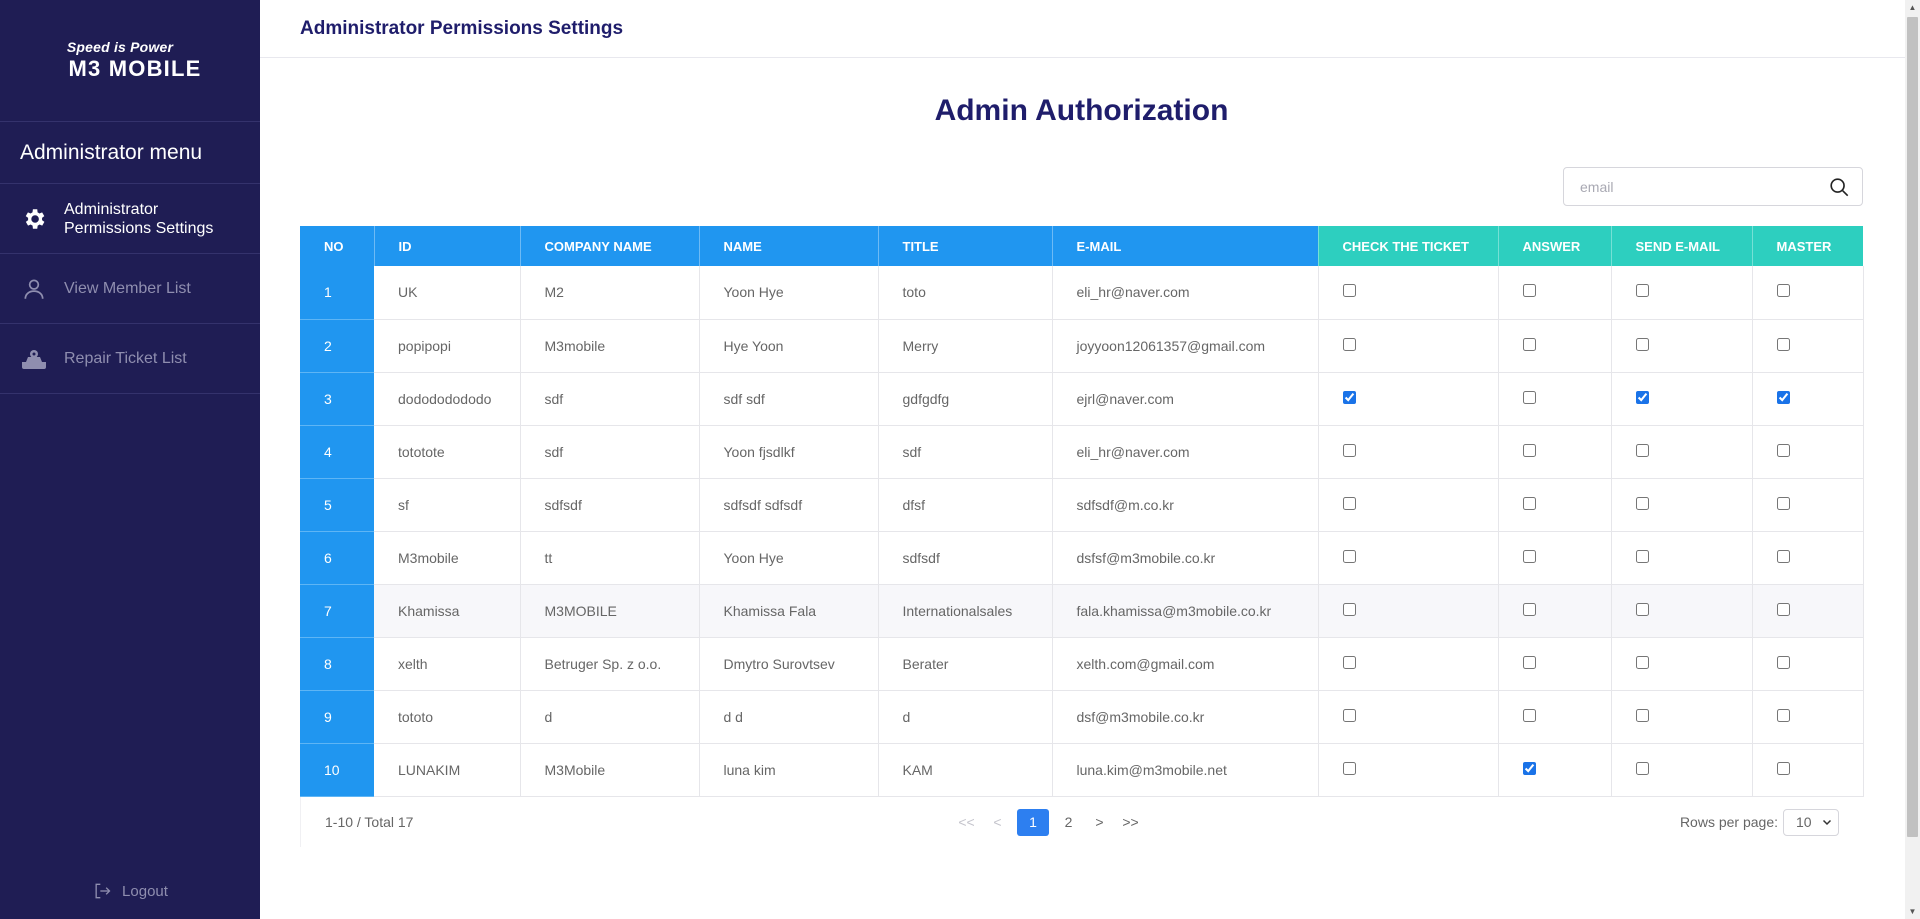 Image resolution: width=1920 pixels, height=919 pixels. Describe the element at coordinates (1082, 293) in the screenshot. I see `table-row: 1 UK M2 Yoon Hye toto eli_hr@naver.com` at that location.